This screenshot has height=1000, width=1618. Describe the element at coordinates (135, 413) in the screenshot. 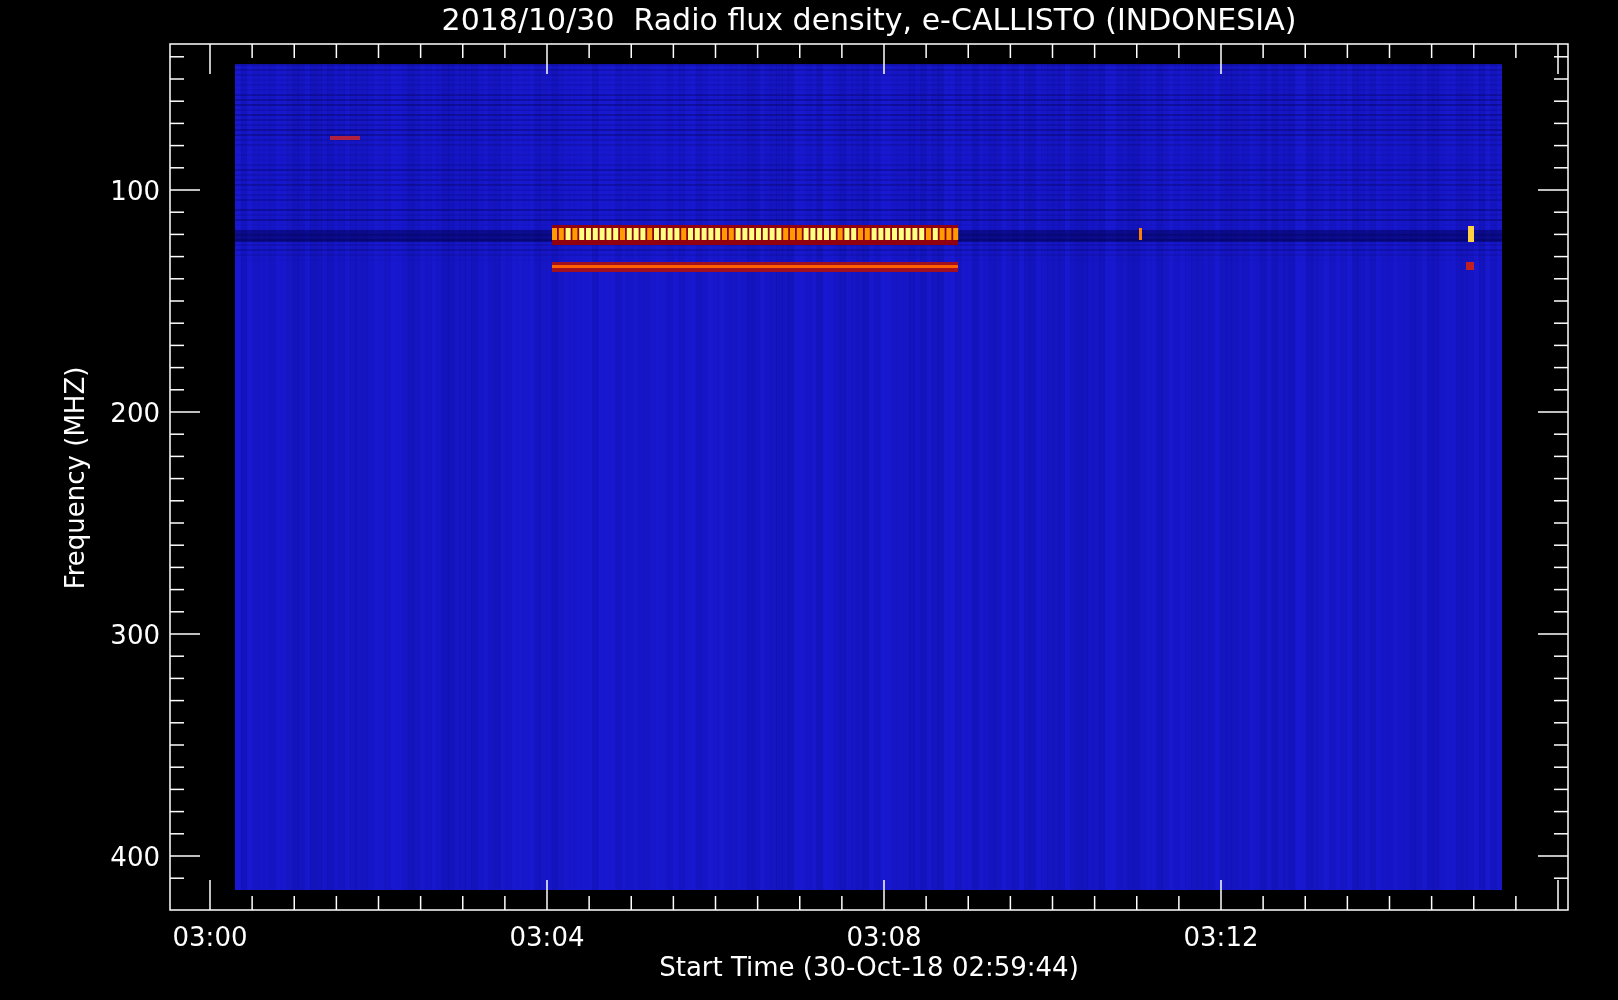

I see `y-tick-label: 200` at that location.